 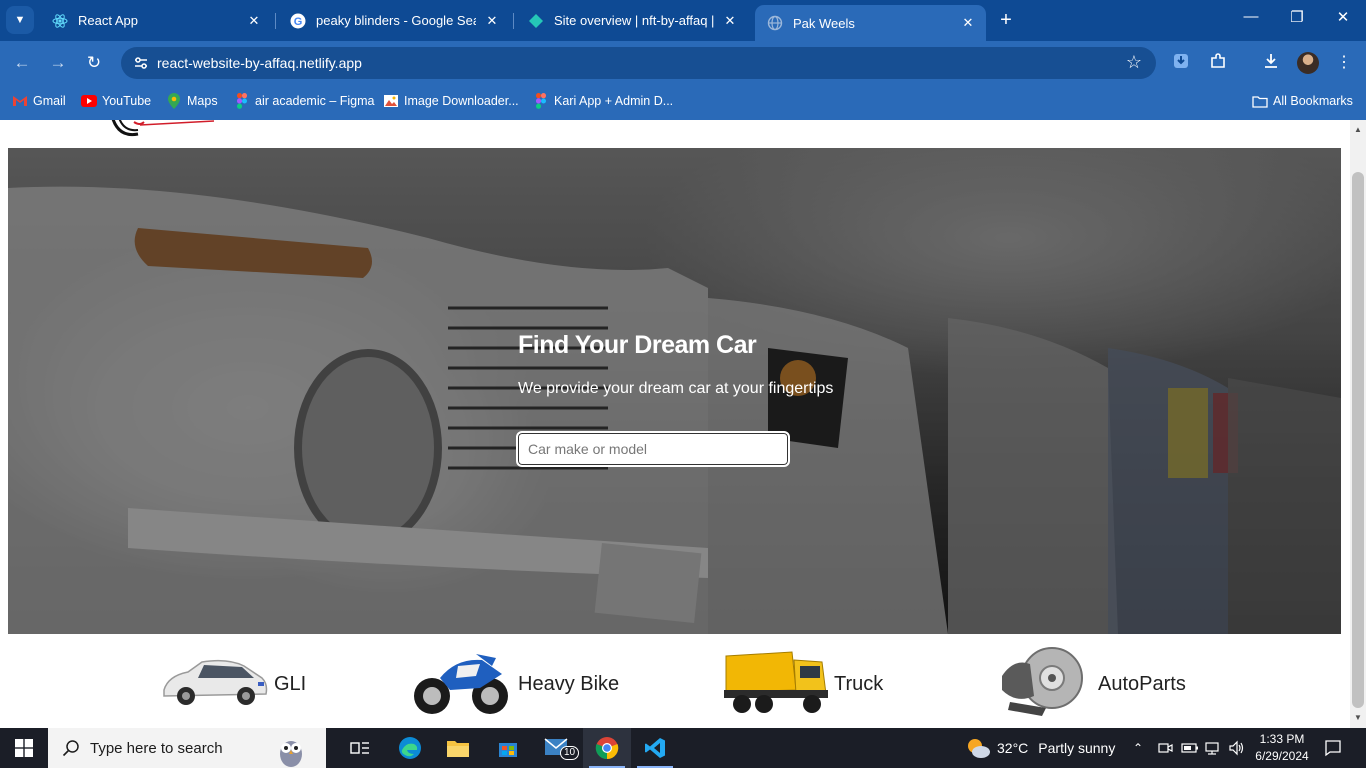 I want to click on minimize-button: —, so click(x=1251, y=16).